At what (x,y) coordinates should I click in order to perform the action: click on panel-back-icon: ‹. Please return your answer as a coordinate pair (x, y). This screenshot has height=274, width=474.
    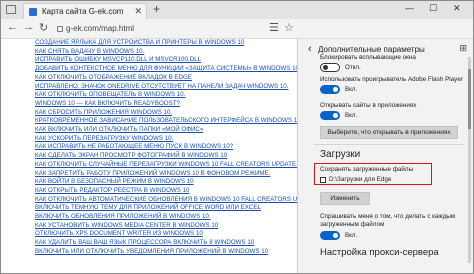
    Looking at the image, I should click on (310, 49).